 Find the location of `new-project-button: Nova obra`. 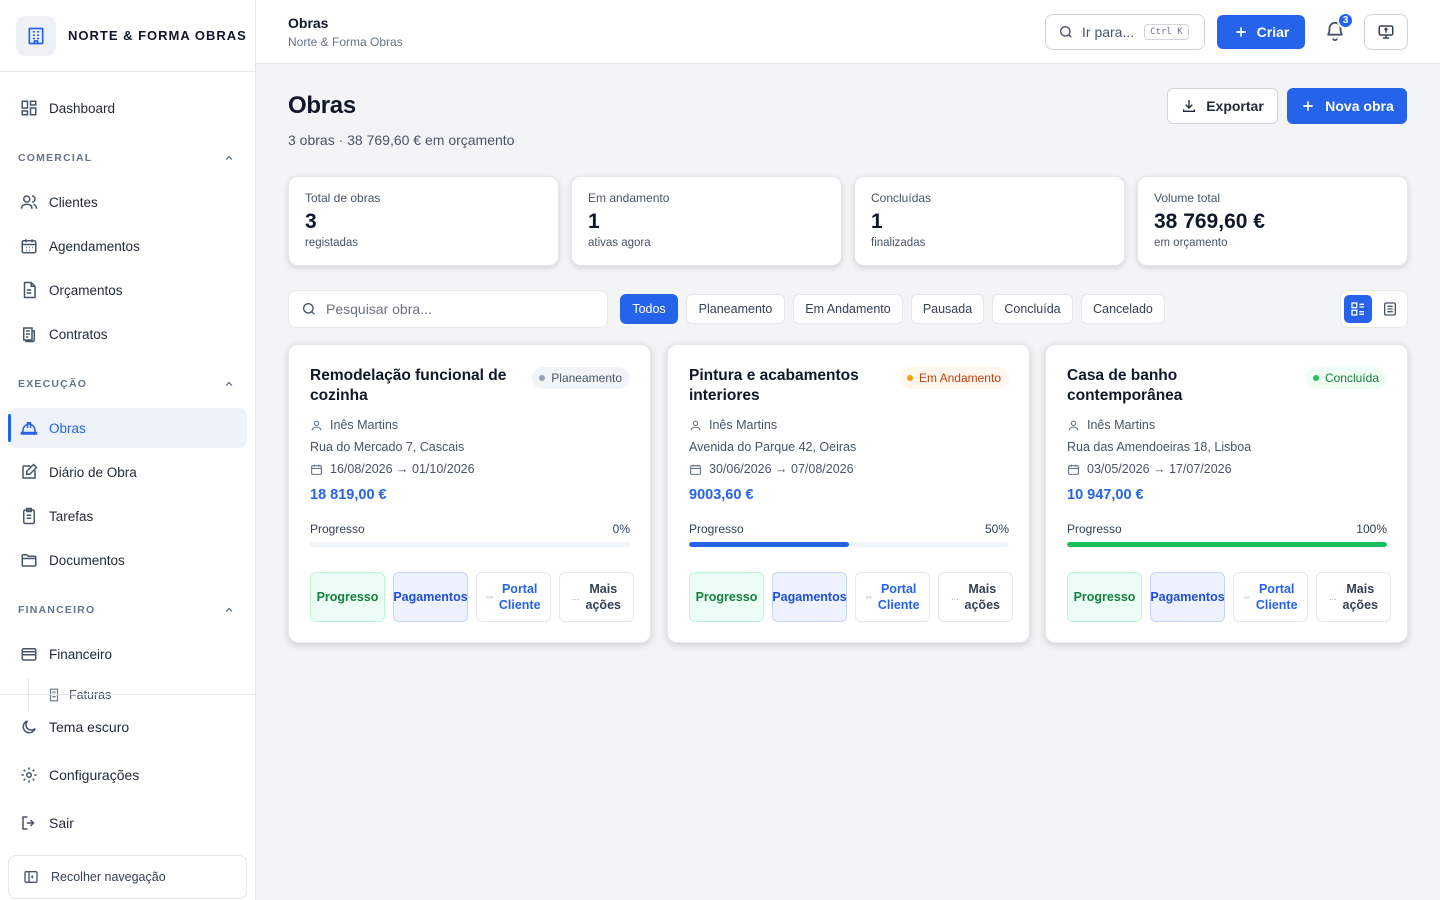

new-project-button: Nova obra is located at coordinates (1347, 106).